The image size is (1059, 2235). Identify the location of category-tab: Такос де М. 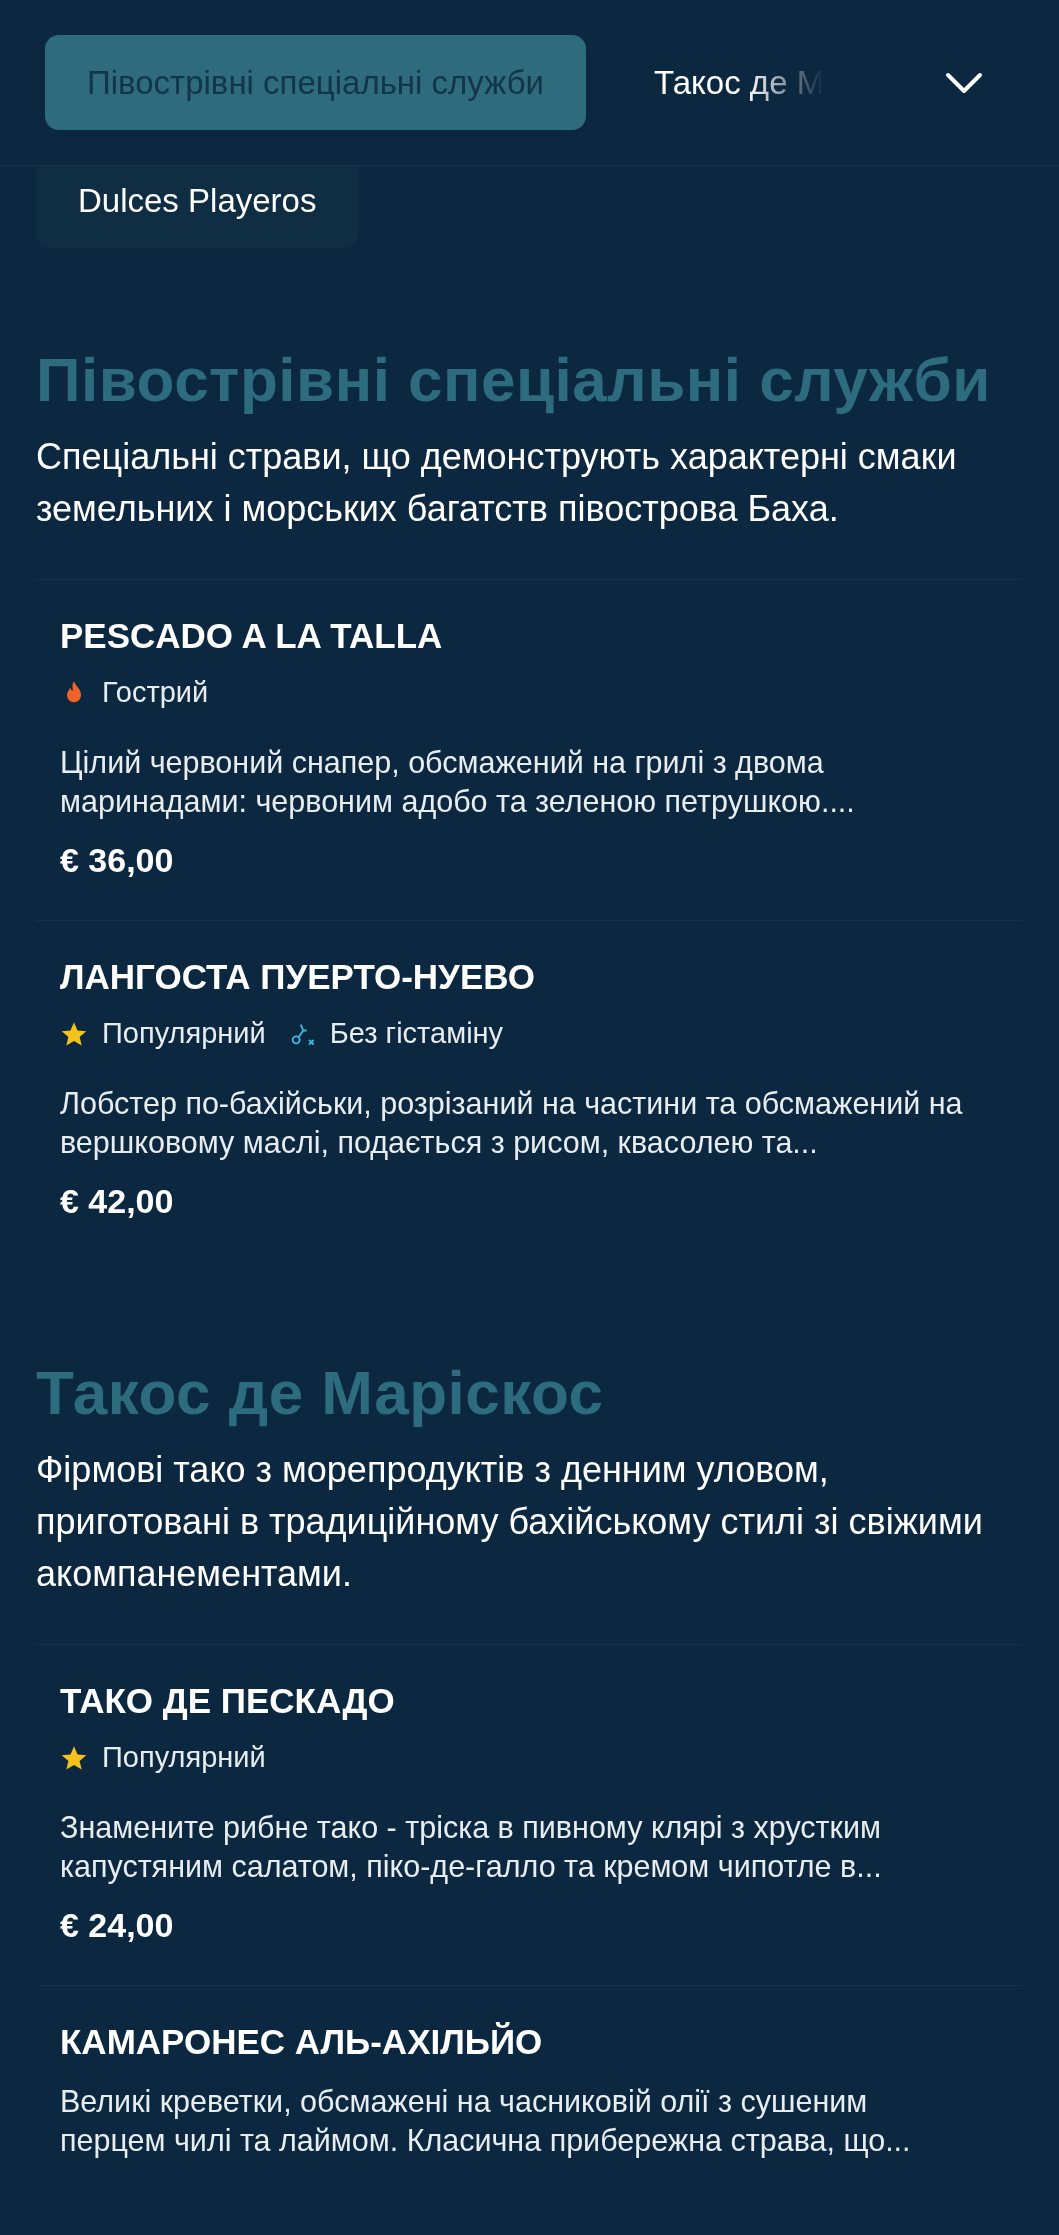
(739, 82).